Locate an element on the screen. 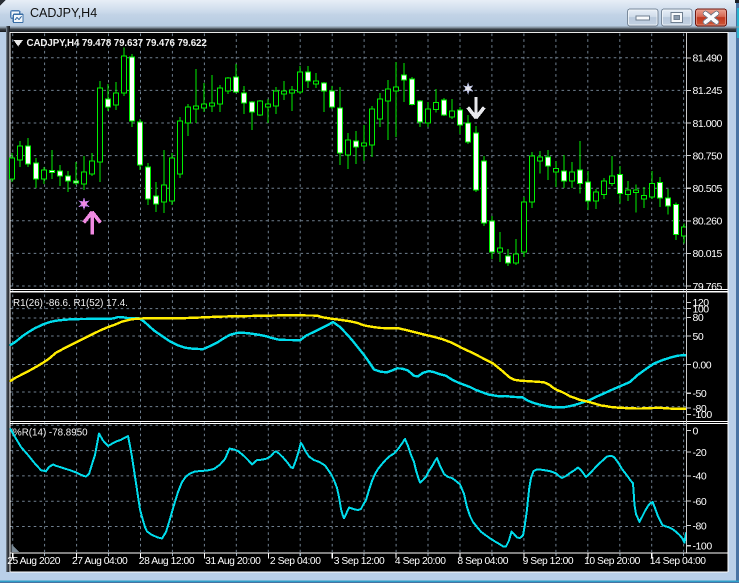  svg-text: R1(26) -86.6. R1(52) 17.4. is located at coordinates (70, 303).